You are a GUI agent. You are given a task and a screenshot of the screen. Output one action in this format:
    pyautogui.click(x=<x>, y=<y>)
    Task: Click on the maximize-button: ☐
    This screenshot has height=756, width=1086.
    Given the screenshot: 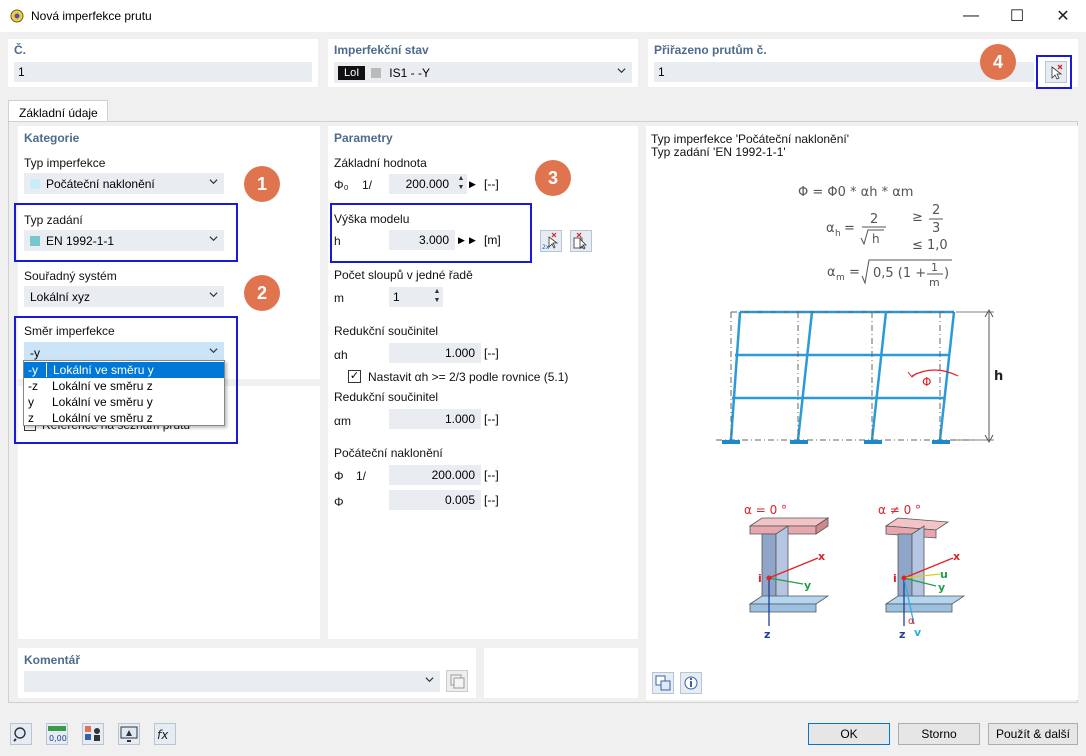 What is the action you would take?
    pyautogui.click(x=1017, y=16)
    